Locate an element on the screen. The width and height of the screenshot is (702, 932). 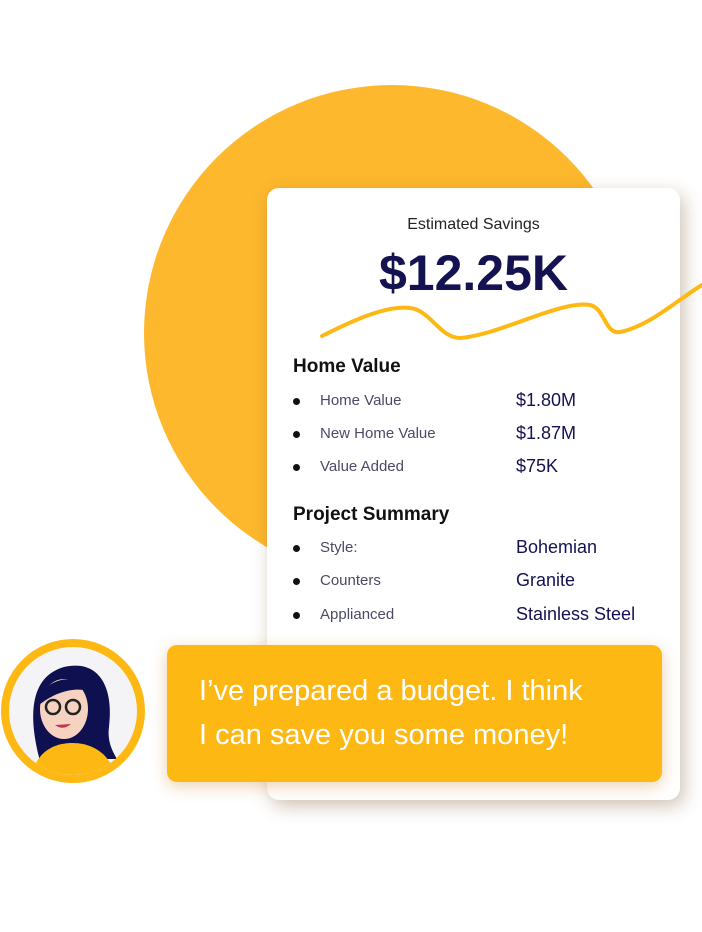
avatar is located at coordinates (73, 711).